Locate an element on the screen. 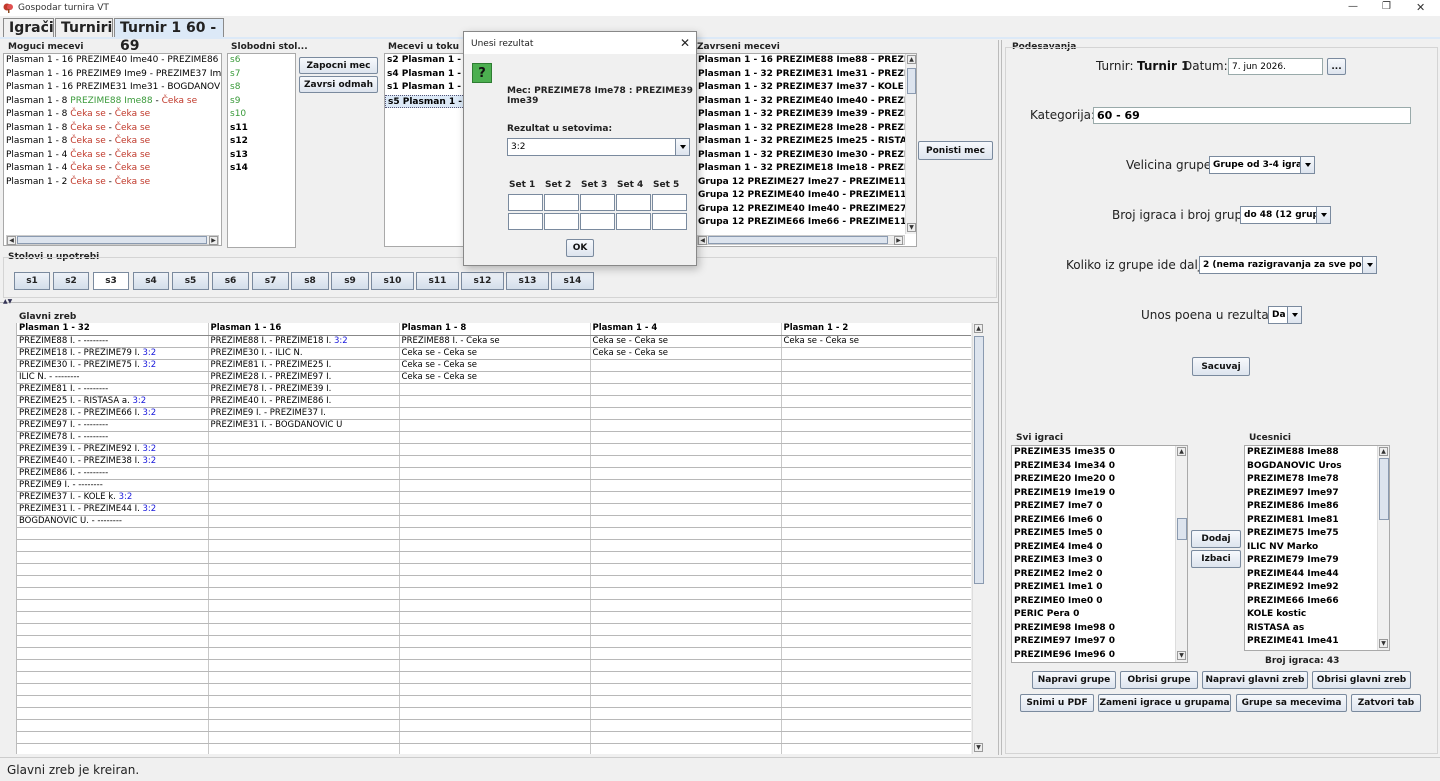  table-cell: PREZIME78 I. - PREZIME39 I. is located at coordinates (304, 389).